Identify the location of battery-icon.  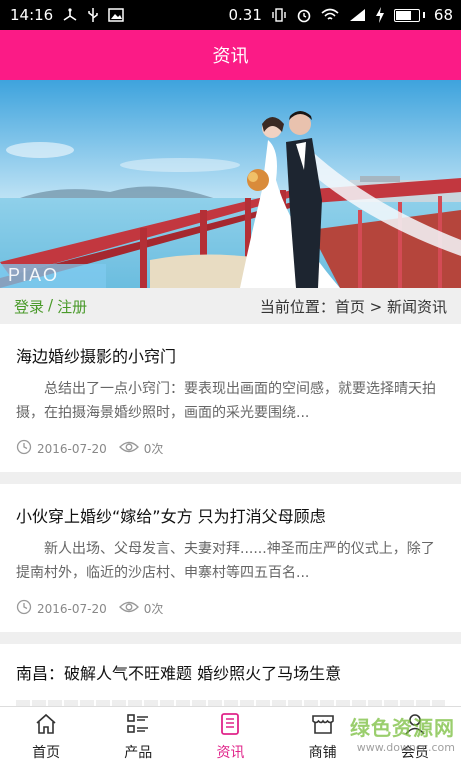
(409, 15).